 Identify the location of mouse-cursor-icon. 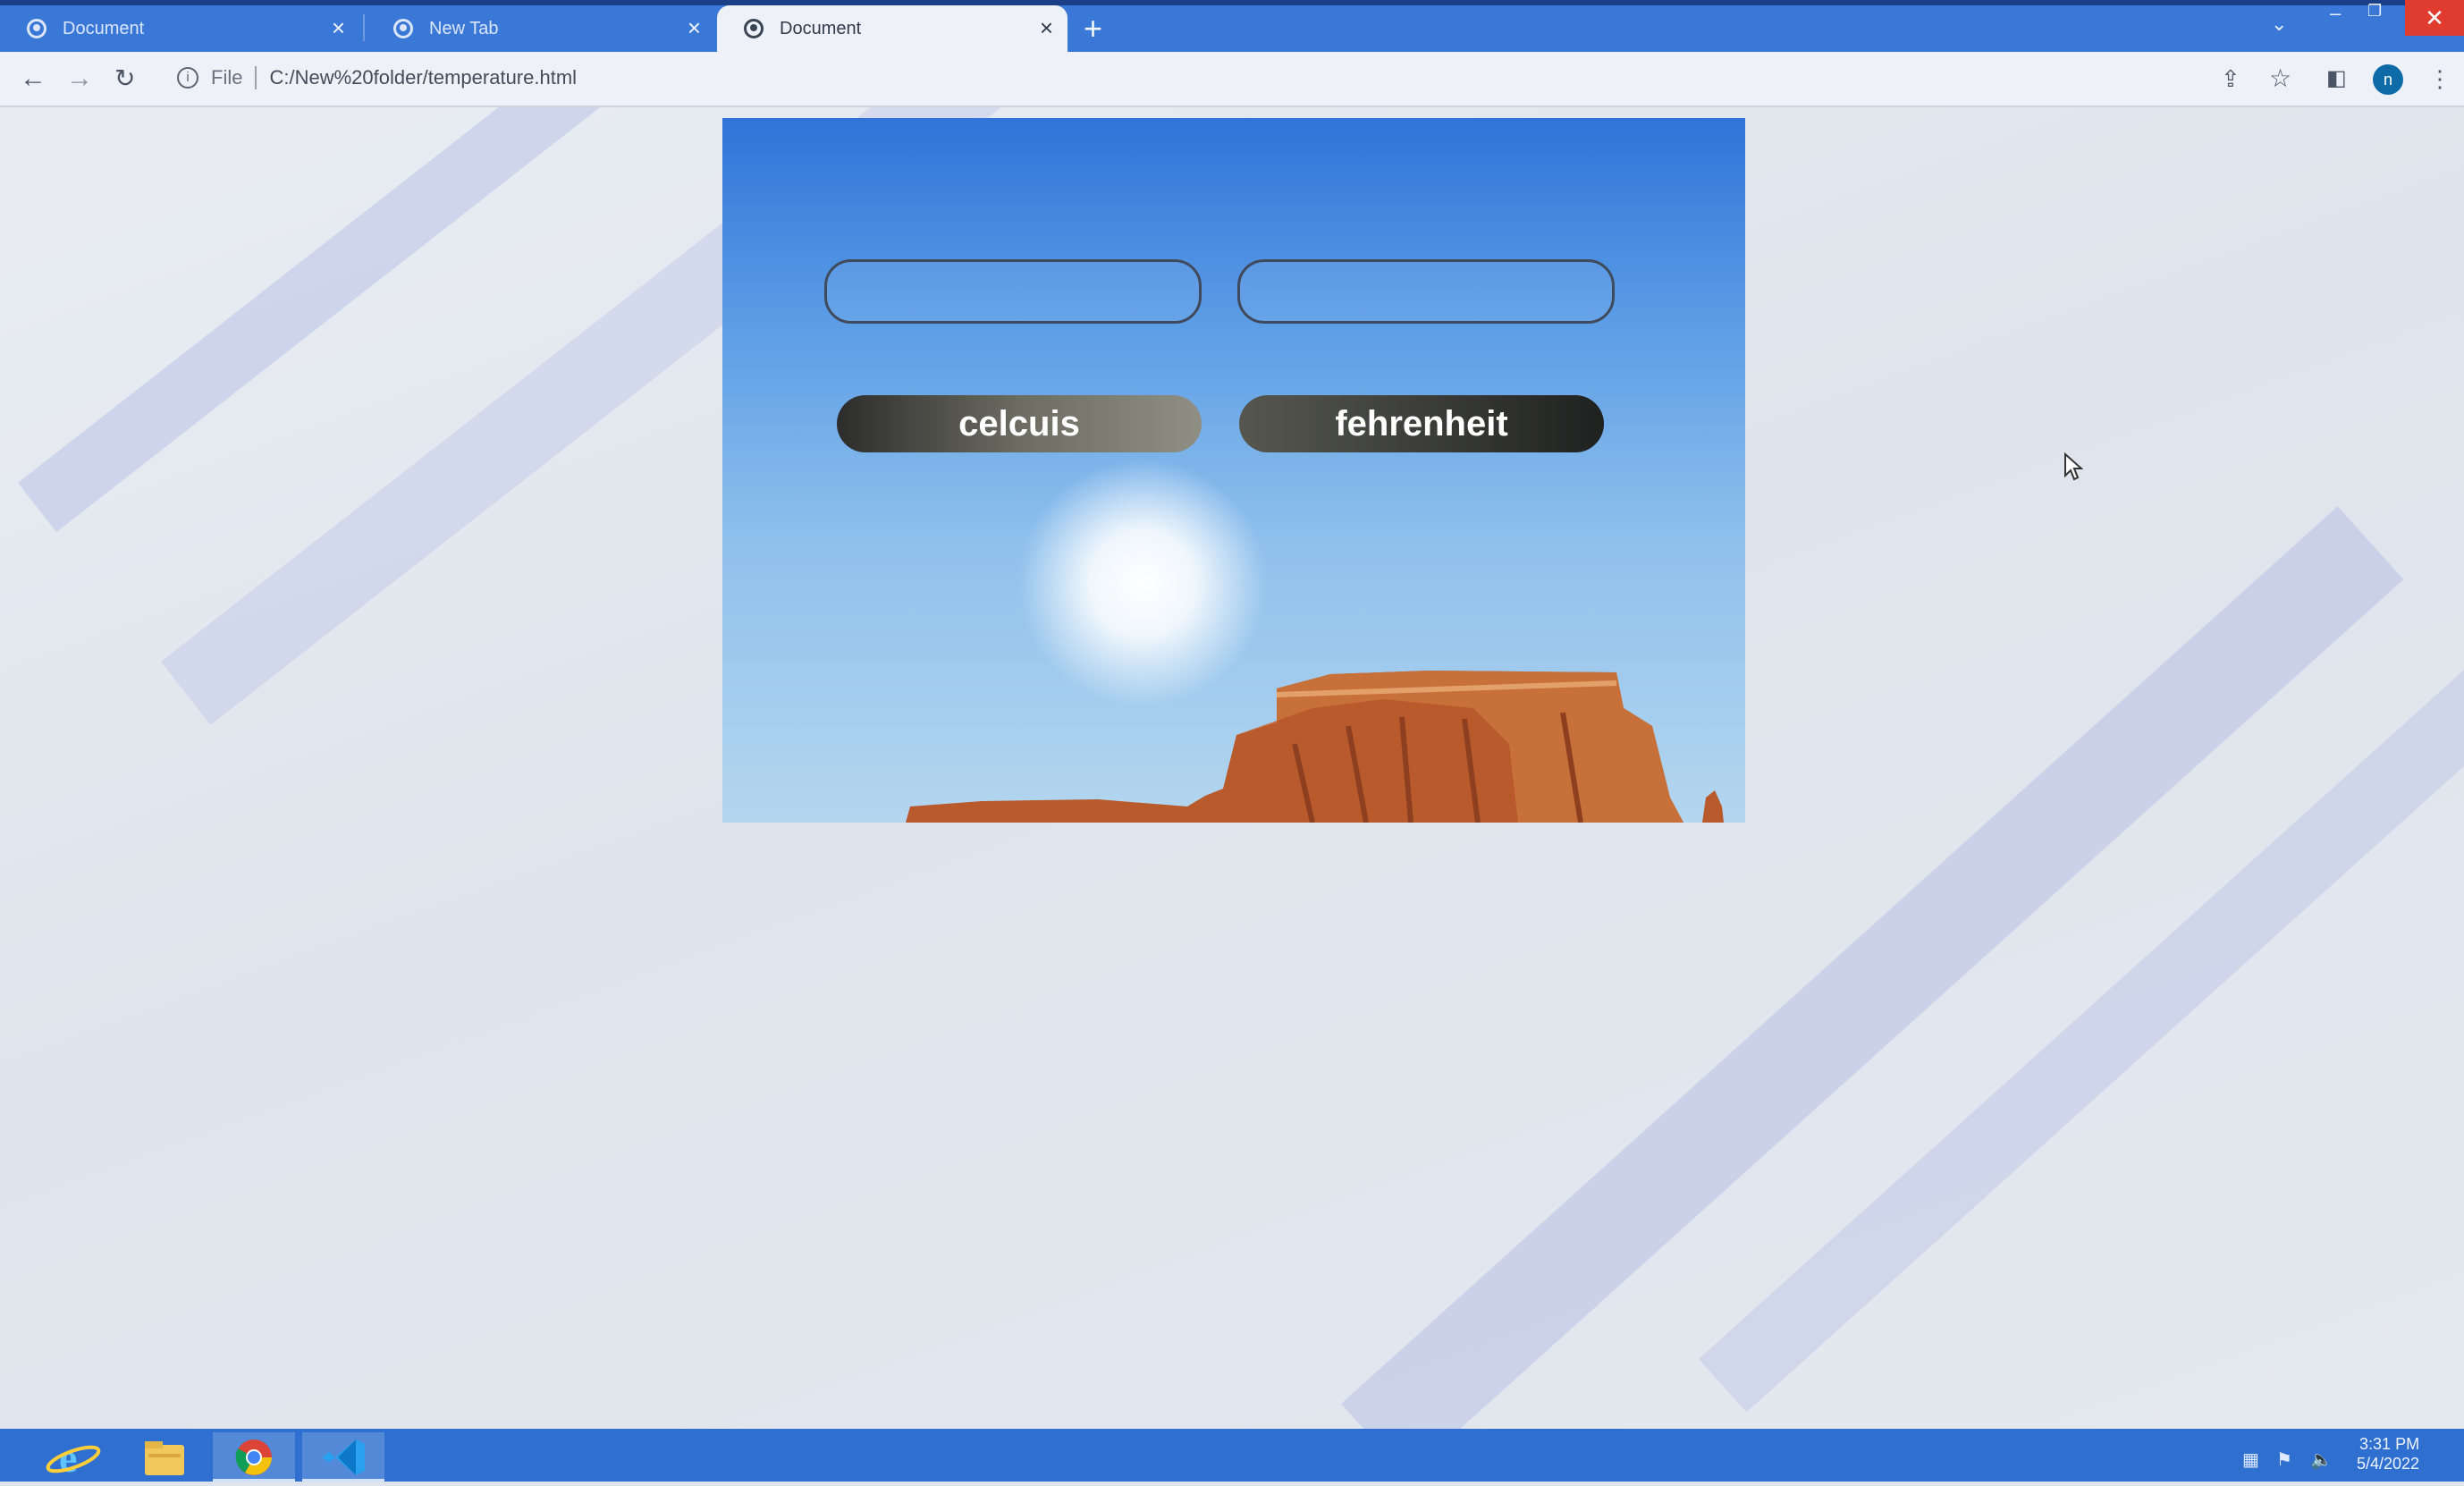
(2073, 466).